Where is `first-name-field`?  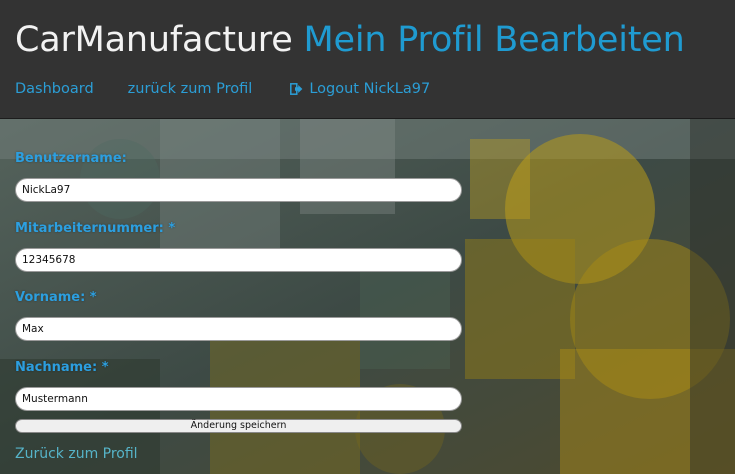 first-name-field is located at coordinates (238, 329).